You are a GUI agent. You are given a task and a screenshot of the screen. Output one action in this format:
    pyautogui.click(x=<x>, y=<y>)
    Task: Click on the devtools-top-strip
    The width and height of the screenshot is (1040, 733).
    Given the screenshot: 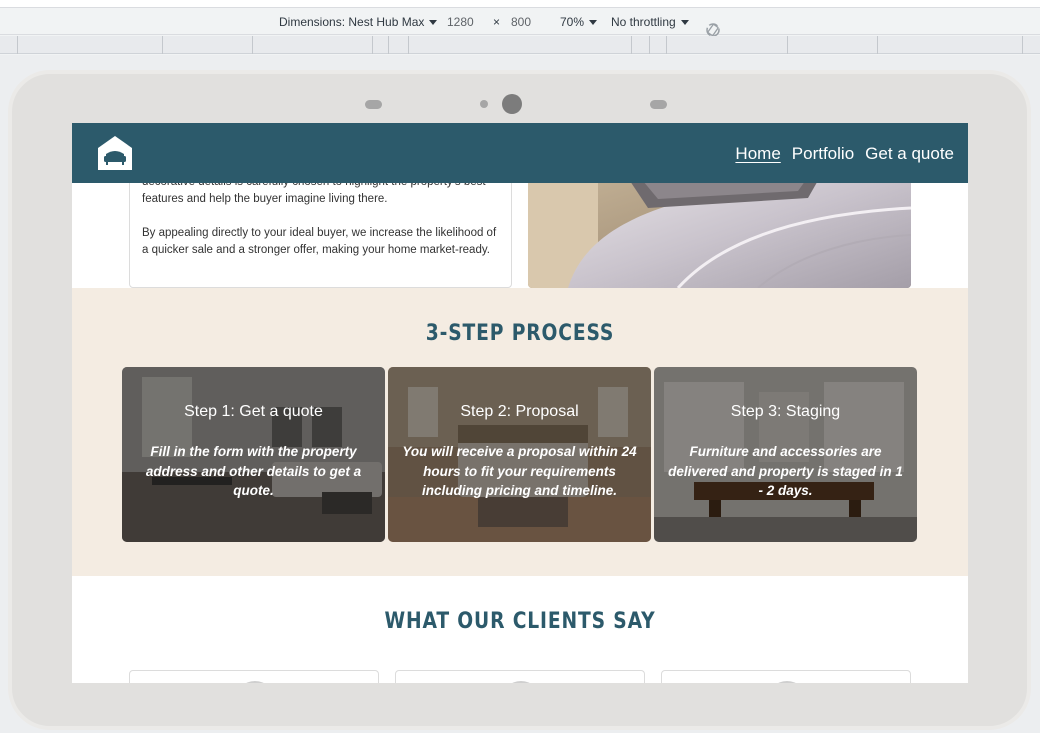 What is the action you would take?
    pyautogui.click(x=520, y=4)
    